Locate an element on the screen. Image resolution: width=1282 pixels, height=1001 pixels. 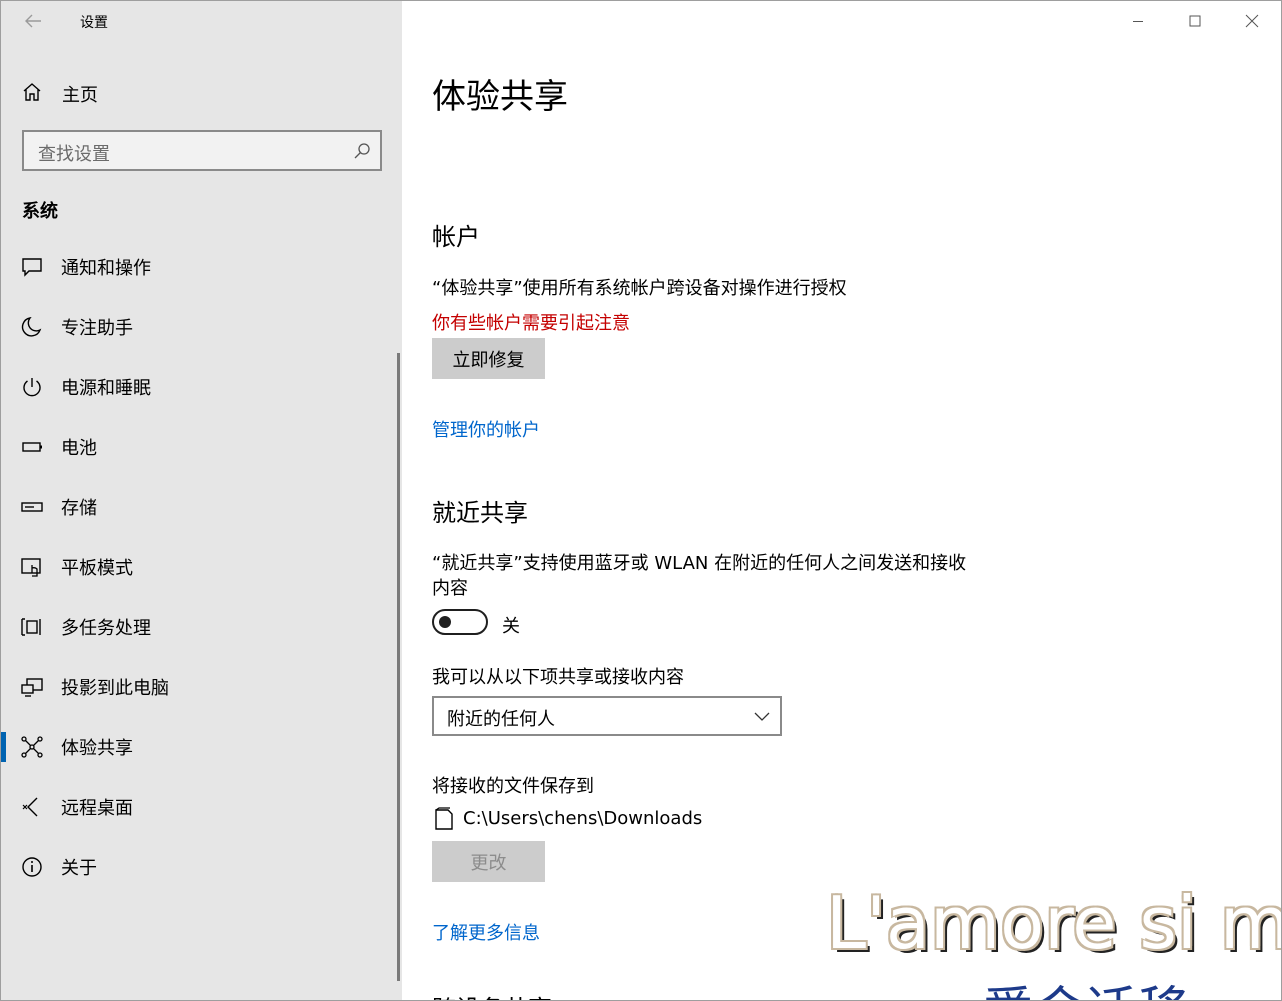
sidebar-item-power-sleep: 电源和睡眠 is located at coordinates (200, 387).